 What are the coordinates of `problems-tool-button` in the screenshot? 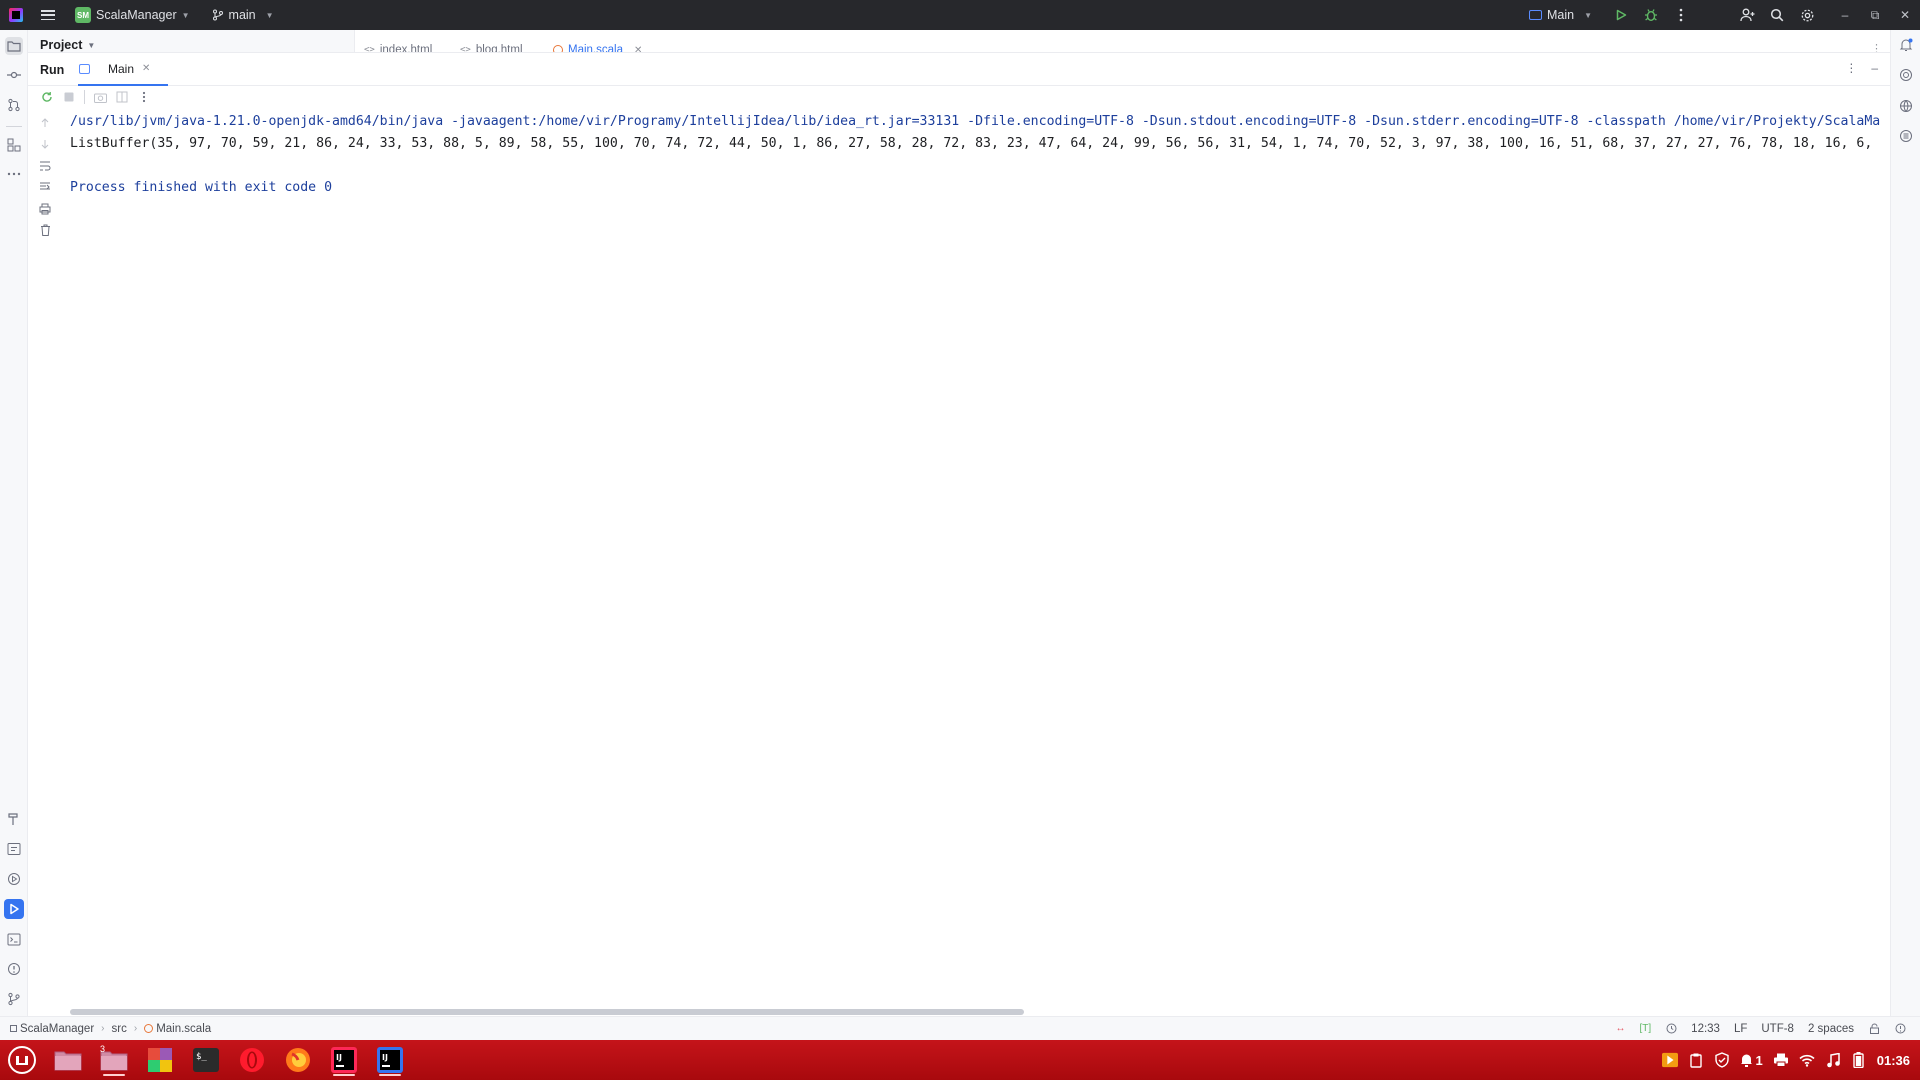 It's located at (14, 969).